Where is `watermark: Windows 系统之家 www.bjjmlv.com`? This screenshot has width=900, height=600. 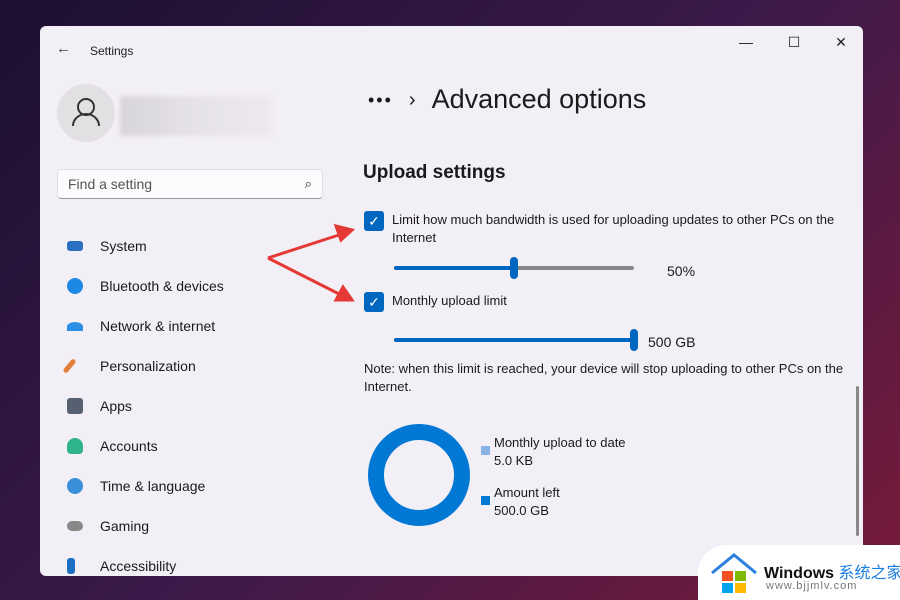 watermark: Windows 系统之家 www.bjjmlv.com is located at coordinates (799, 572).